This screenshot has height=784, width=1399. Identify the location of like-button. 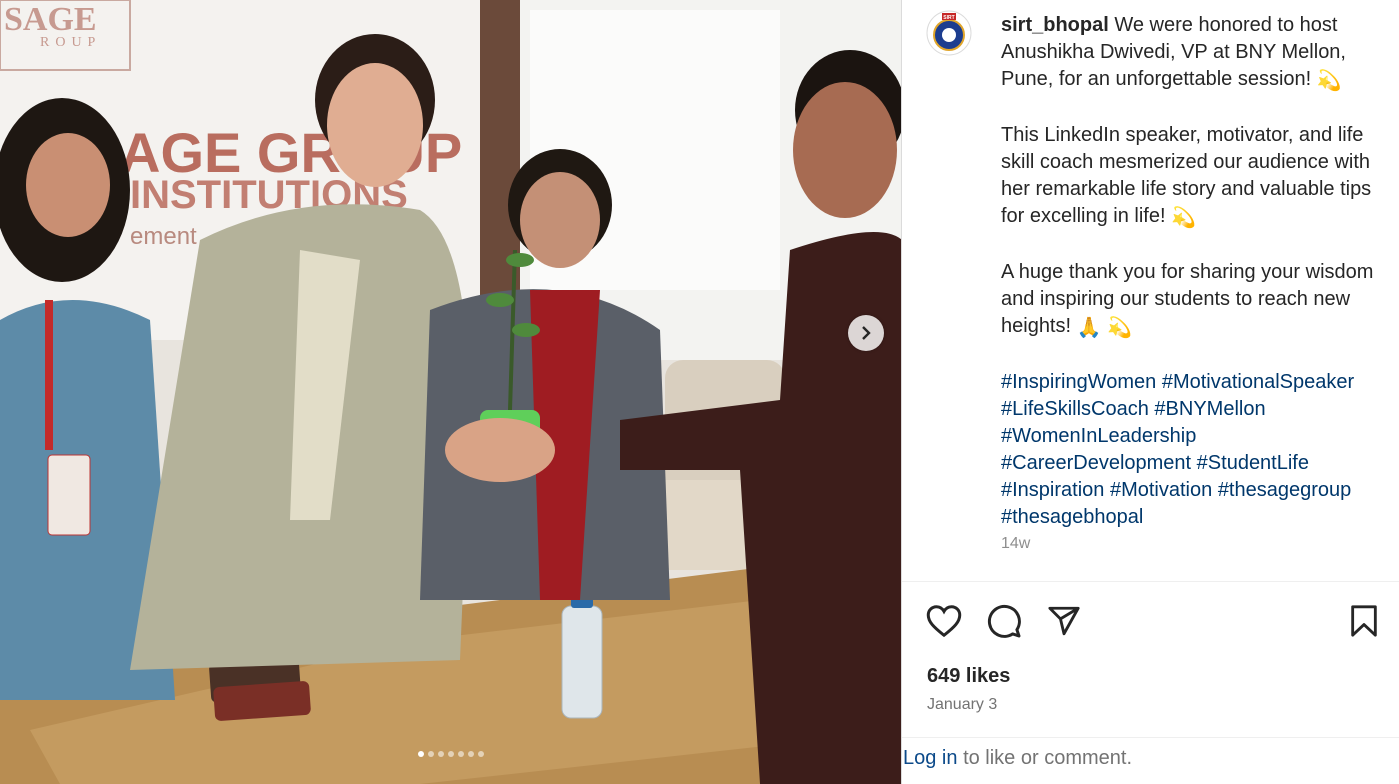
(944, 621).